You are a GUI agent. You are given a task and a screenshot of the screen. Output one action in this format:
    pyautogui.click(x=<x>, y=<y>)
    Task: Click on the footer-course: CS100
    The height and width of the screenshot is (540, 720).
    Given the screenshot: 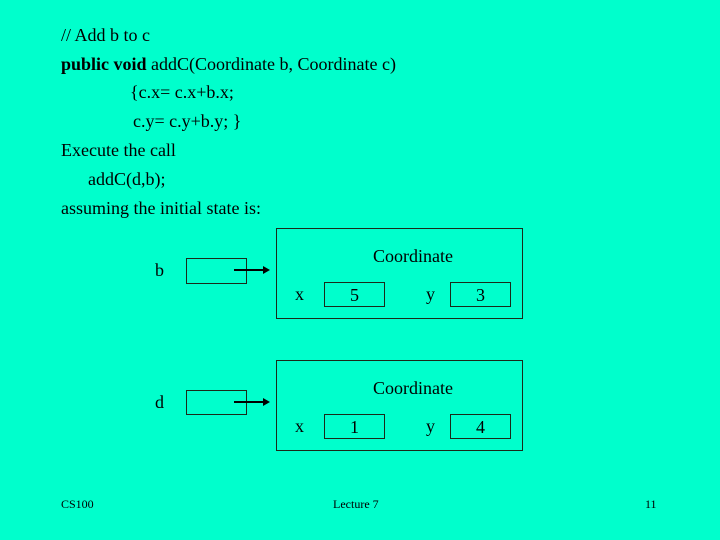 What is the action you would take?
    pyautogui.click(x=77, y=504)
    